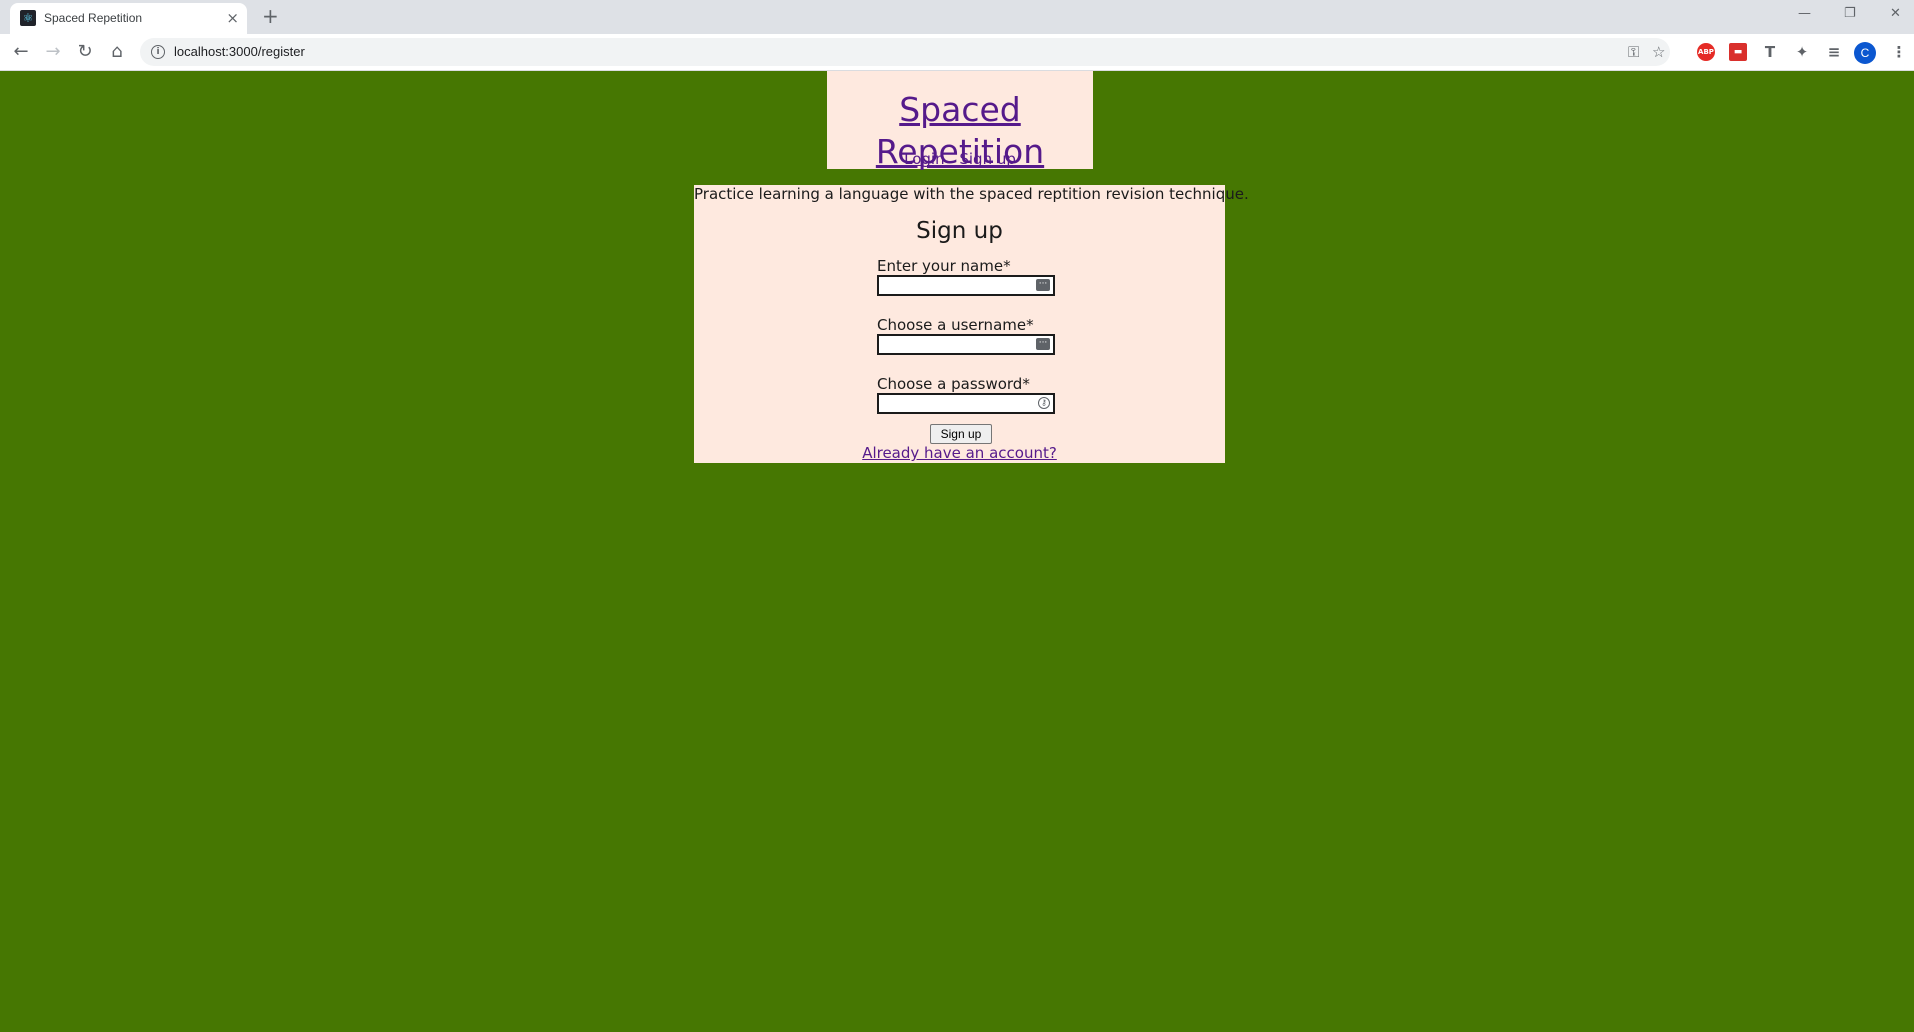  What do you see at coordinates (960, 121) in the screenshot?
I see `site-header: Spaced Repetition Login Sign up` at bounding box center [960, 121].